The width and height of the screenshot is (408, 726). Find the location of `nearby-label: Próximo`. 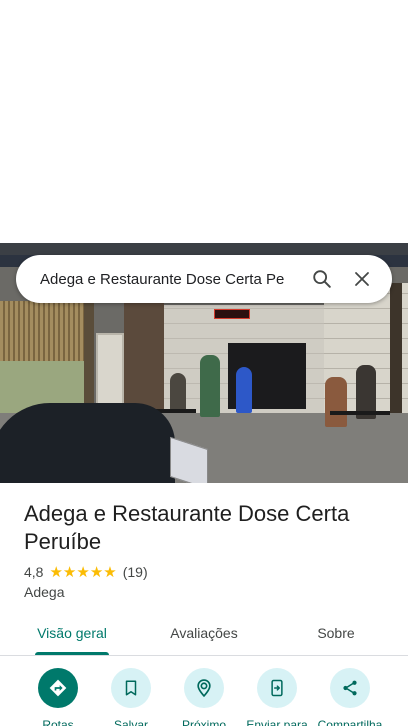

nearby-label: Próximo is located at coordinates (203, 722).